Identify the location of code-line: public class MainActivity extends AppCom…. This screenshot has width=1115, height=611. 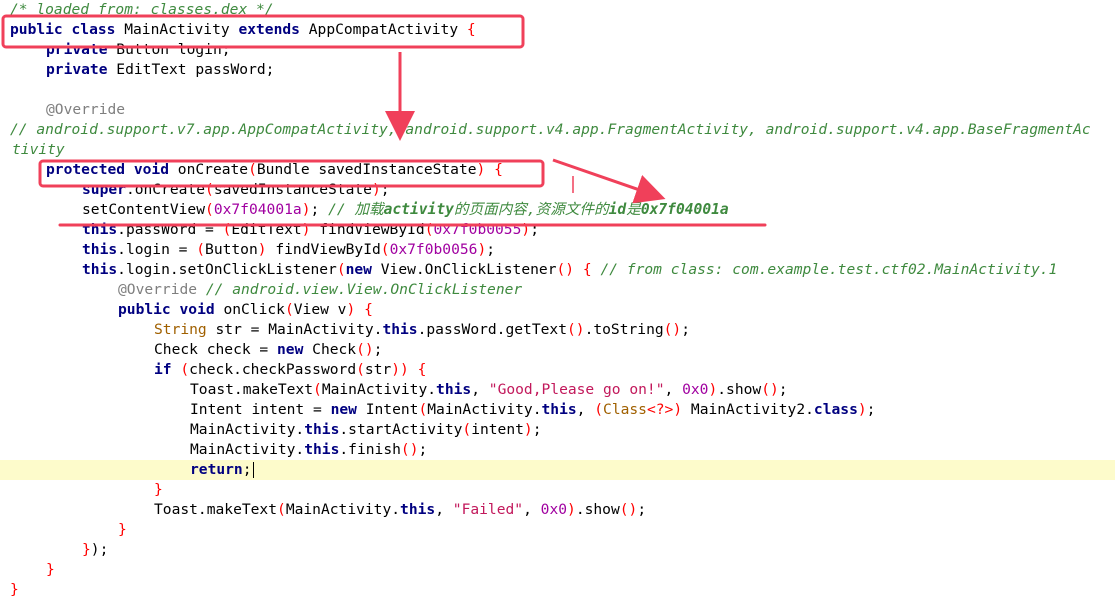
(557, 30).